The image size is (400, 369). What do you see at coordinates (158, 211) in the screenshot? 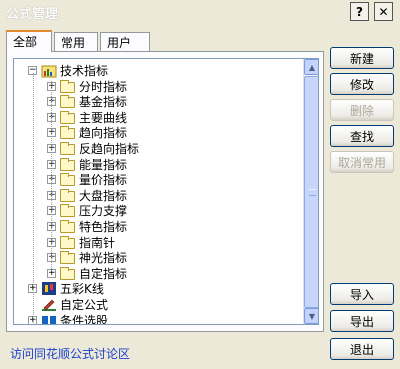
I see `tree-node: + 压力支撑` at bounding box center [158, 211].